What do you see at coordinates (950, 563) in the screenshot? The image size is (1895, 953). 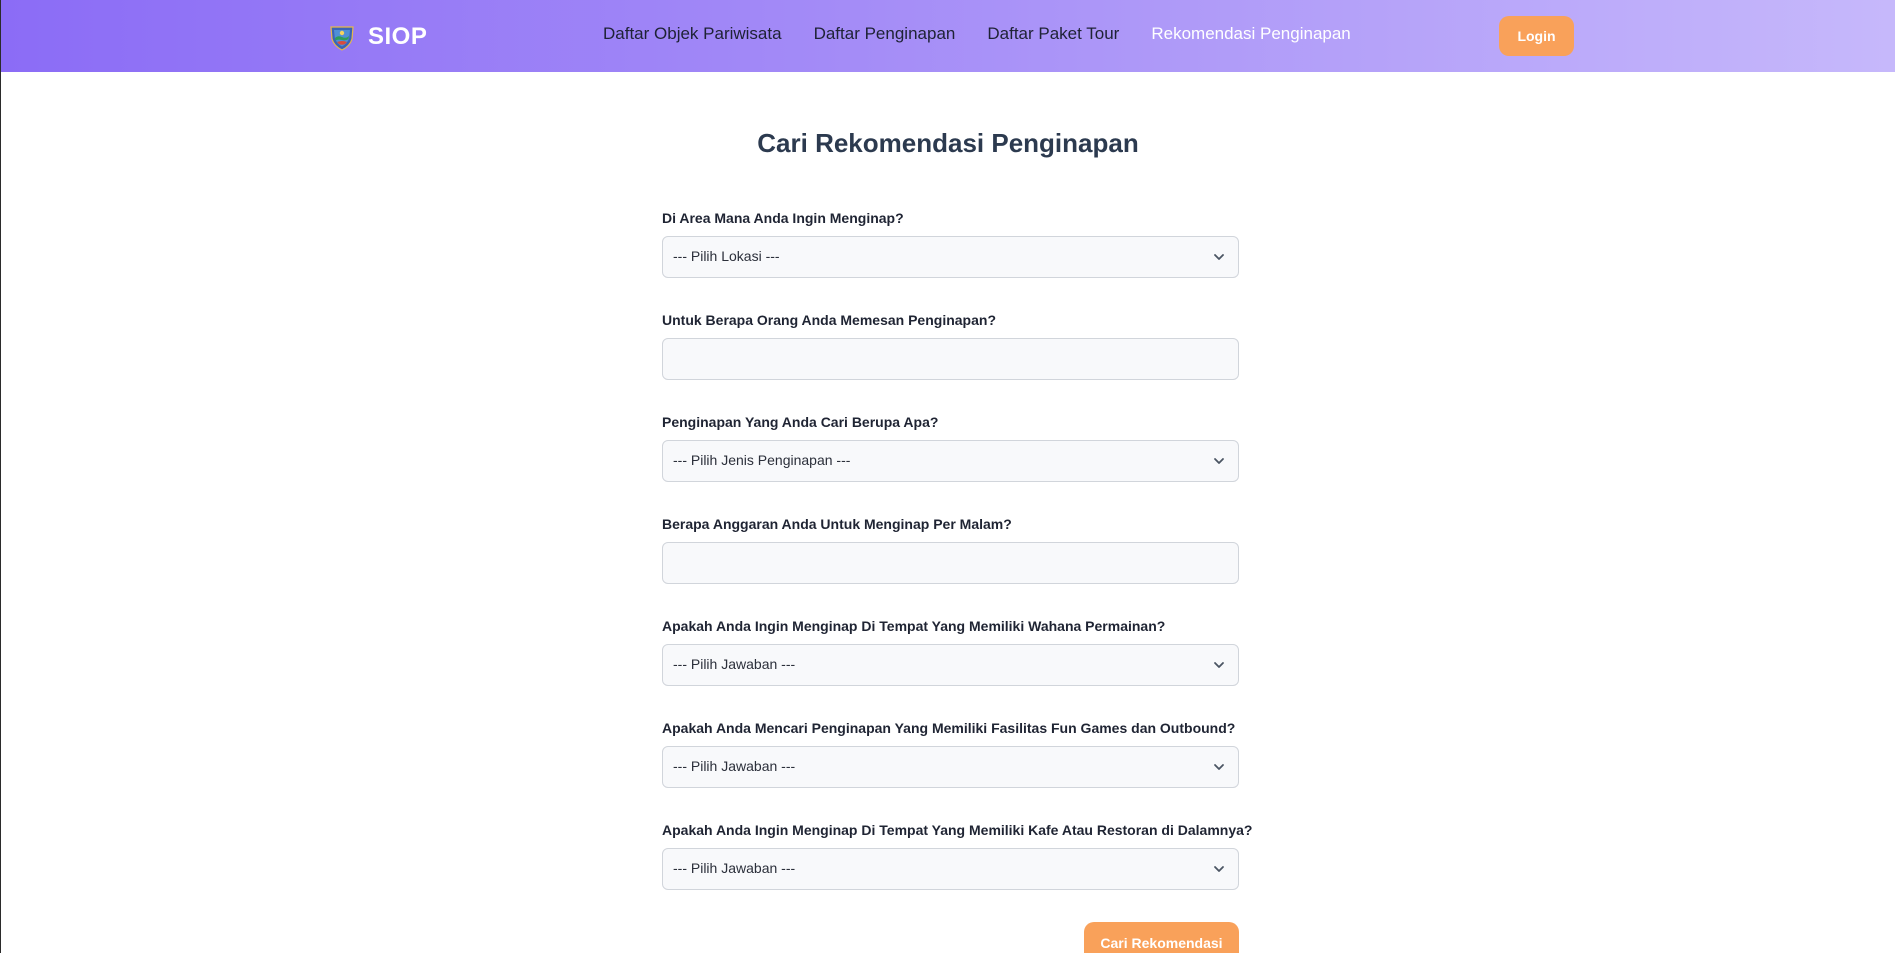 I see `budget-input` at bounding box center [950, 563].